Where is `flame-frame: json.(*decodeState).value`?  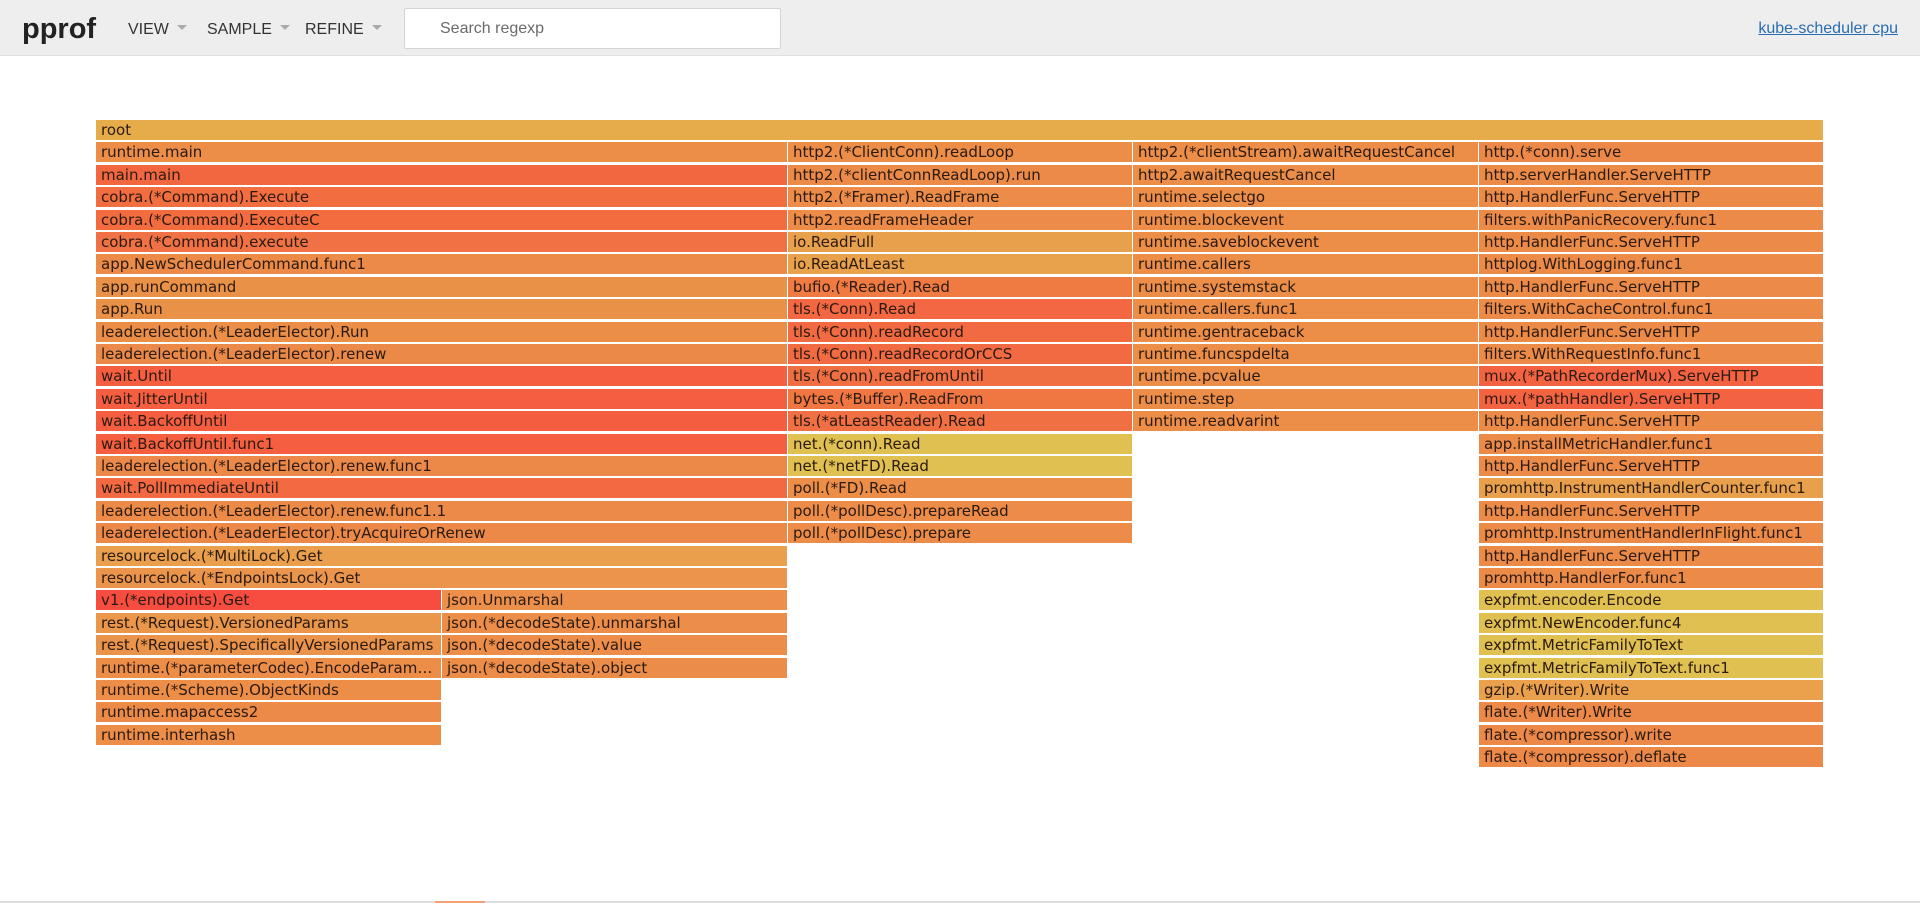 flame-frame: json.(*decodeState).value is located at coordinates (615, 646).